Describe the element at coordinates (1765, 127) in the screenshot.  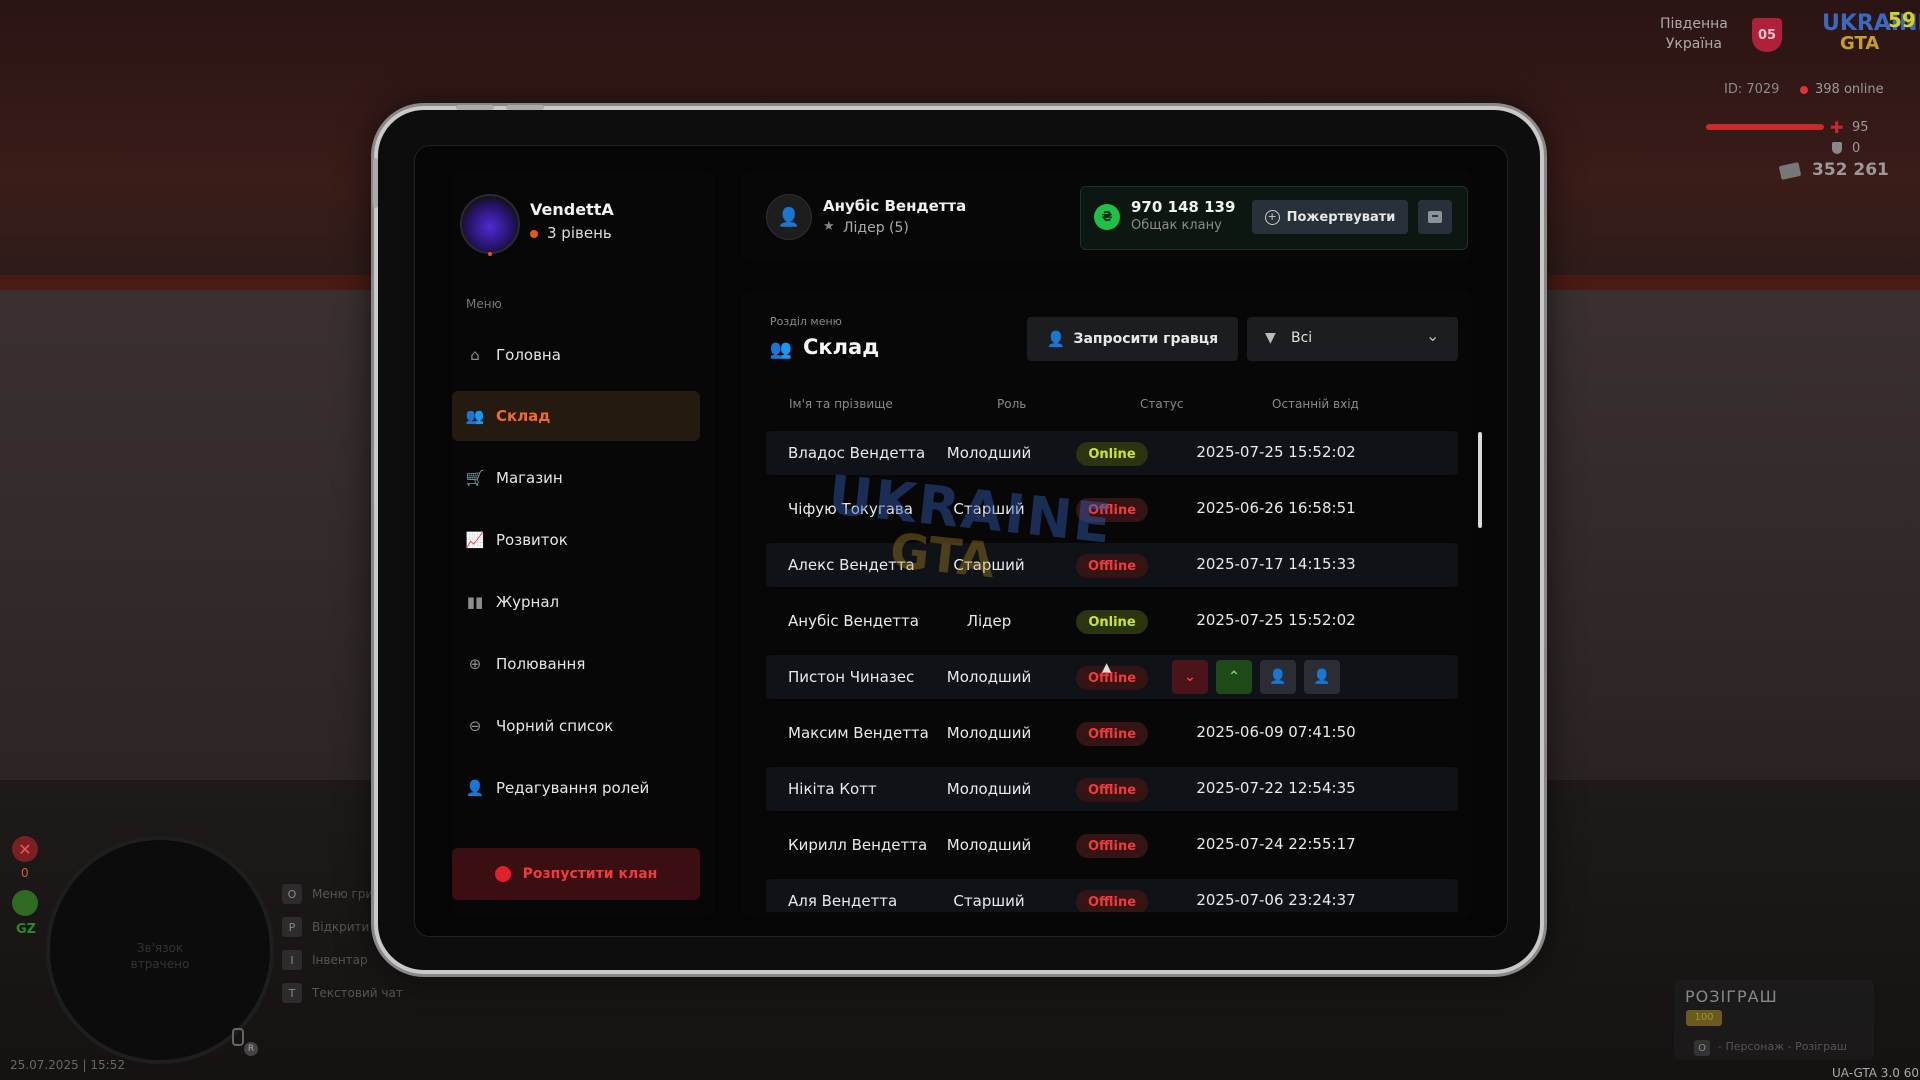
I see `hud-health-bar` at that location.